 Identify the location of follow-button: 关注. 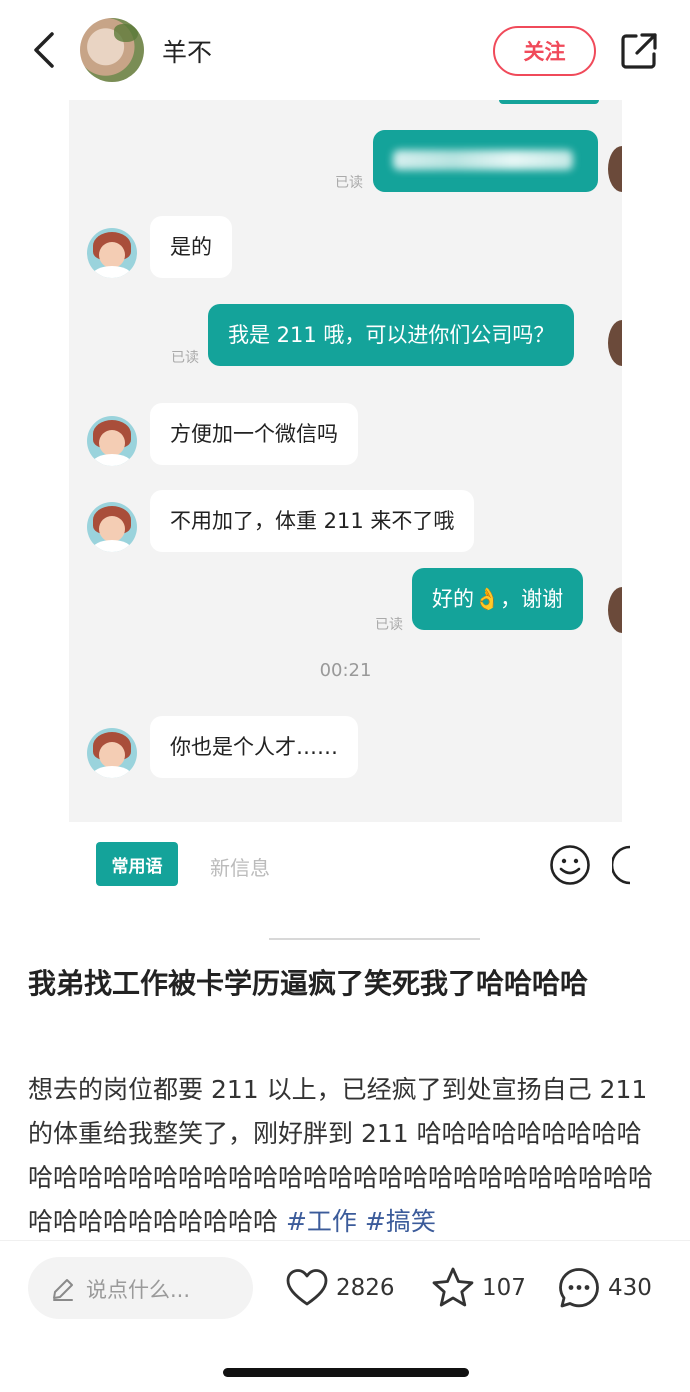
(544, 51).